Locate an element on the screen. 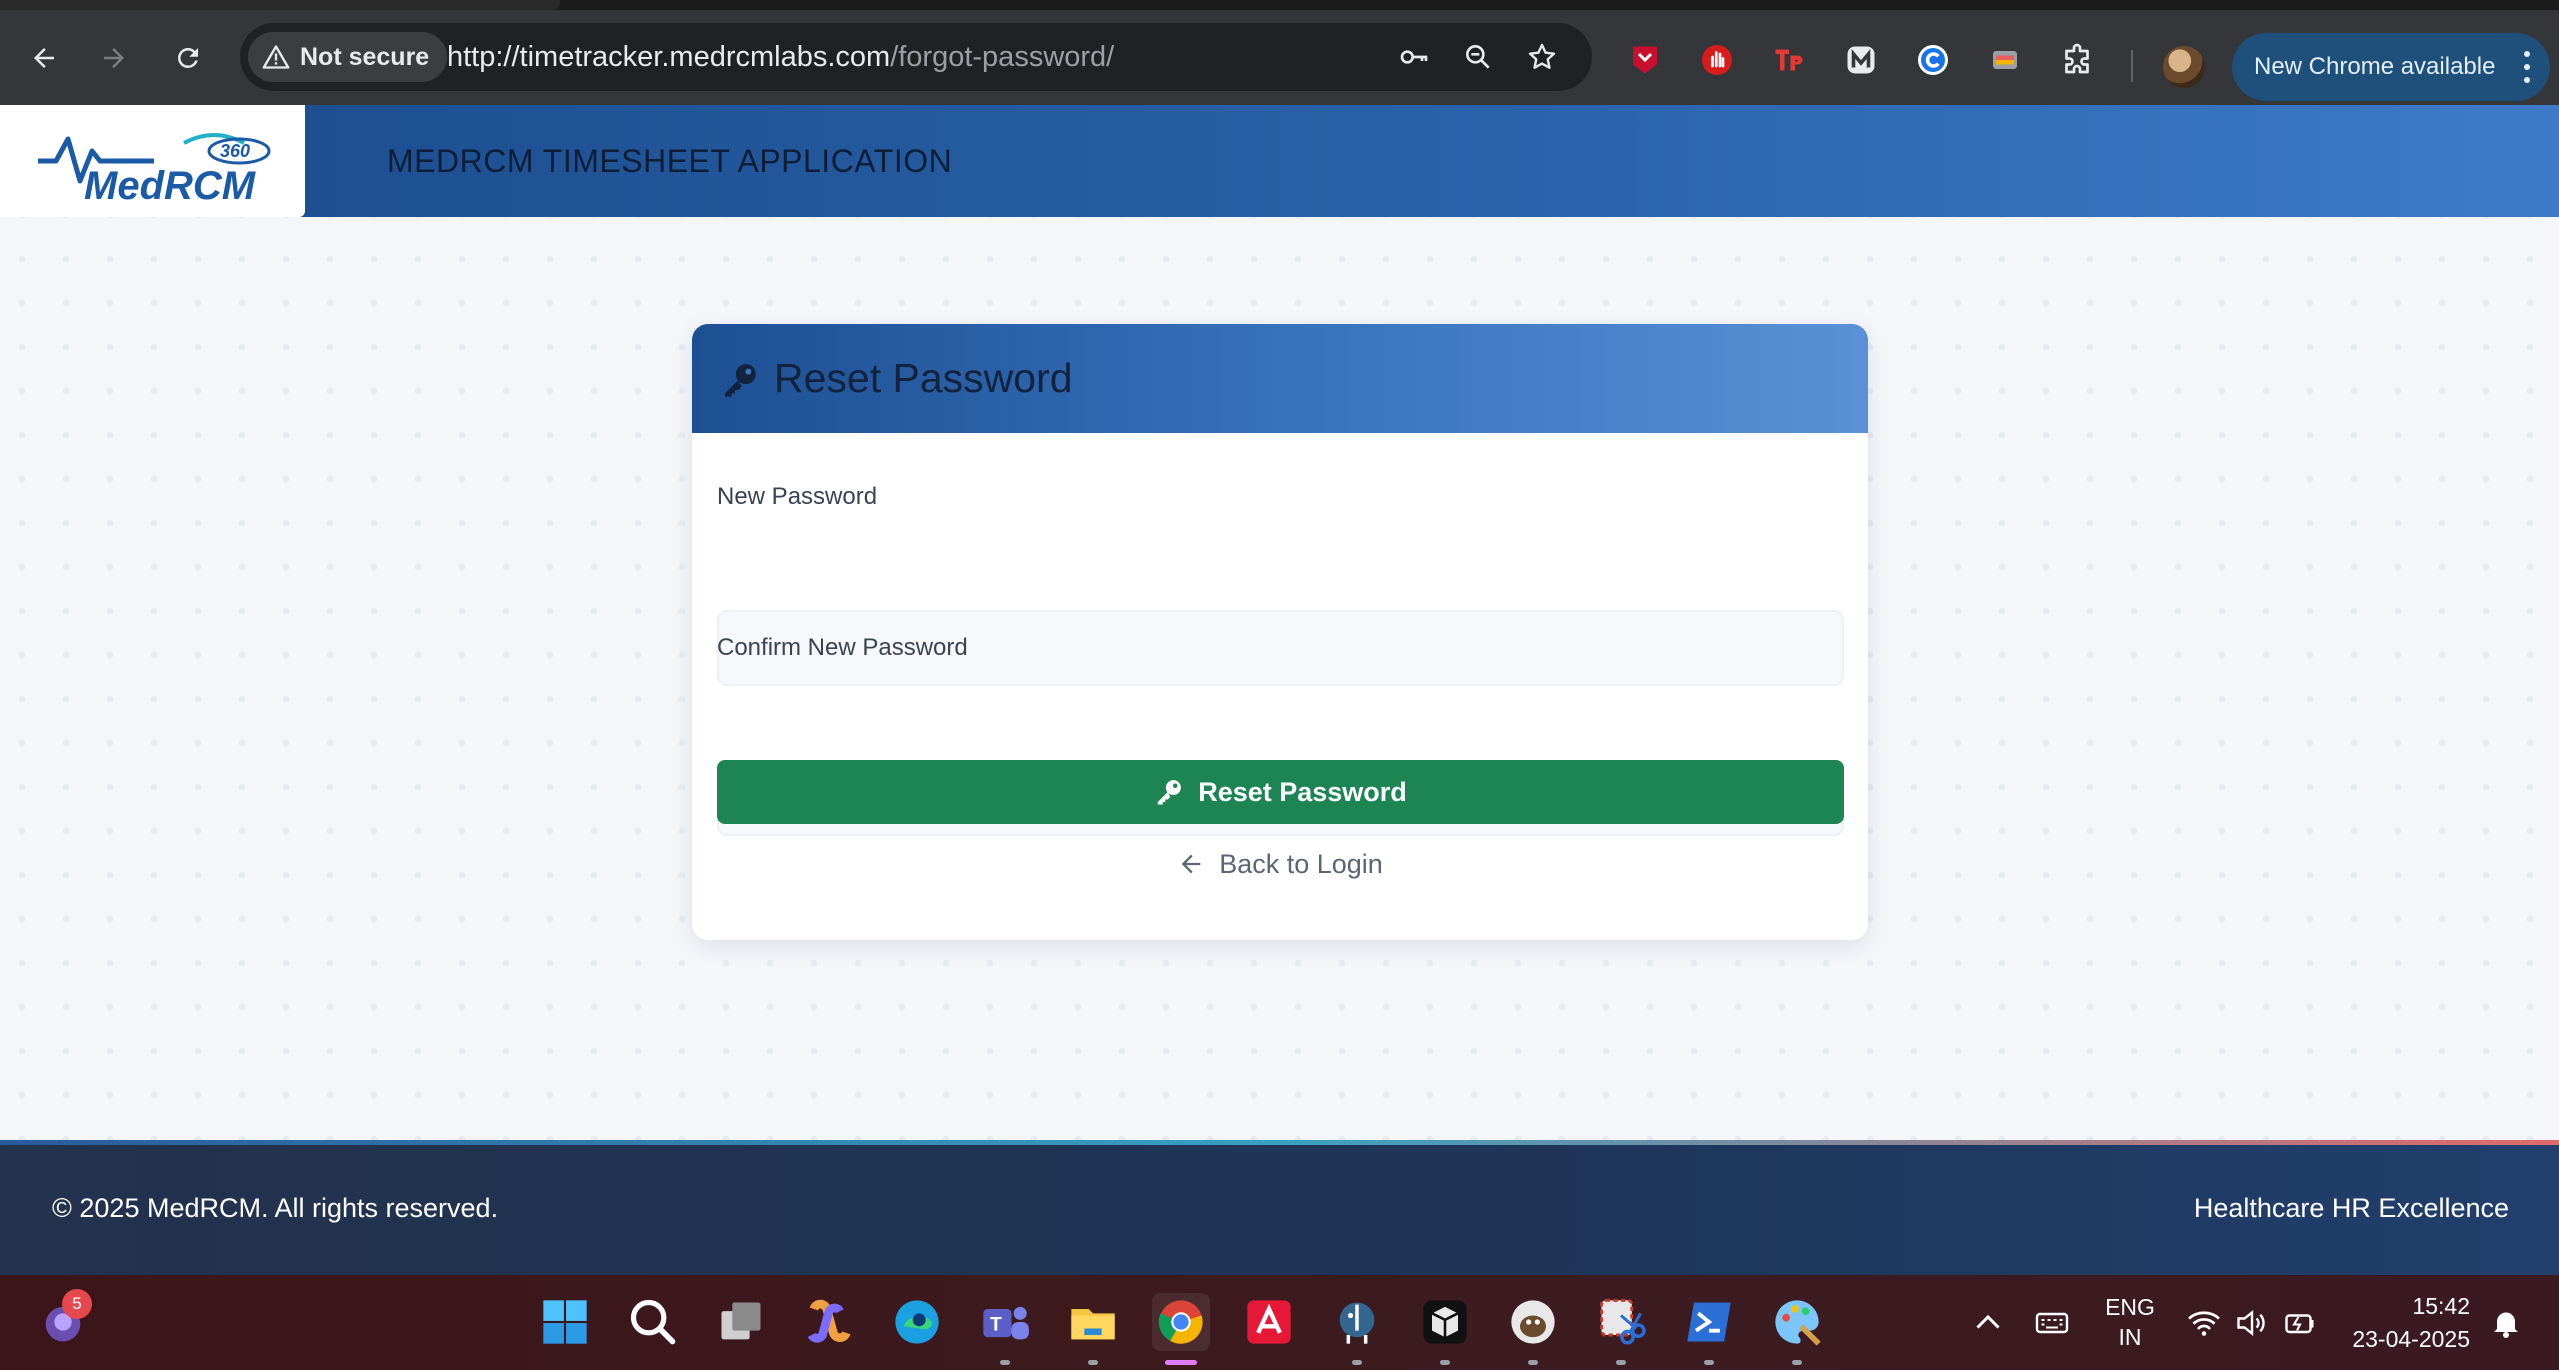 Image resolution: width=2559 pixels, height=1370 pixels. taskbar-snipping-tool is located at coordinates (1621, 1329).